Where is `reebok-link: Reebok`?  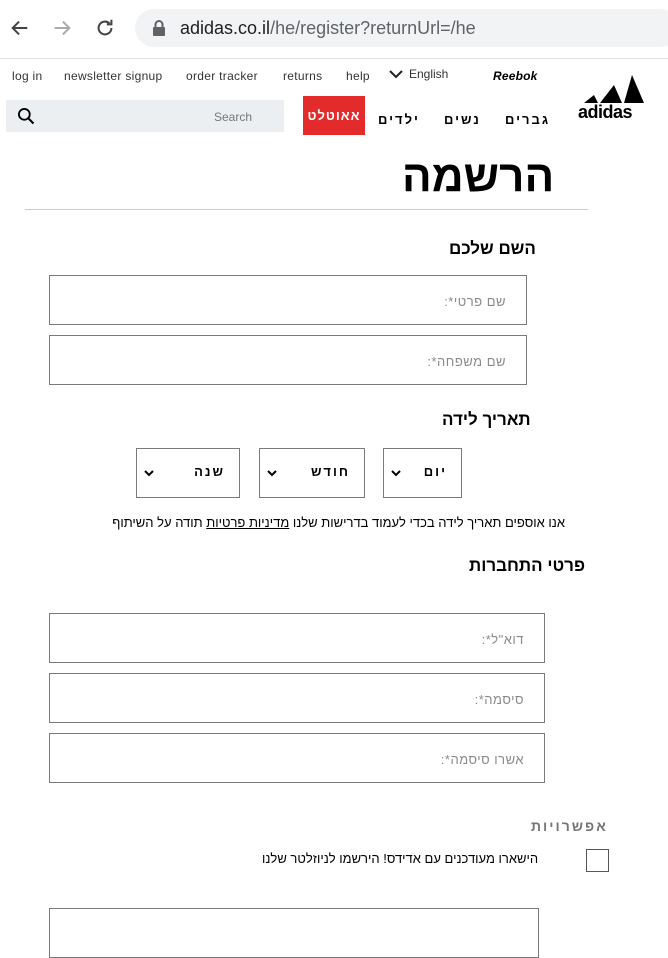
reebok-link: Reebok is located at coordinates (515, 76).